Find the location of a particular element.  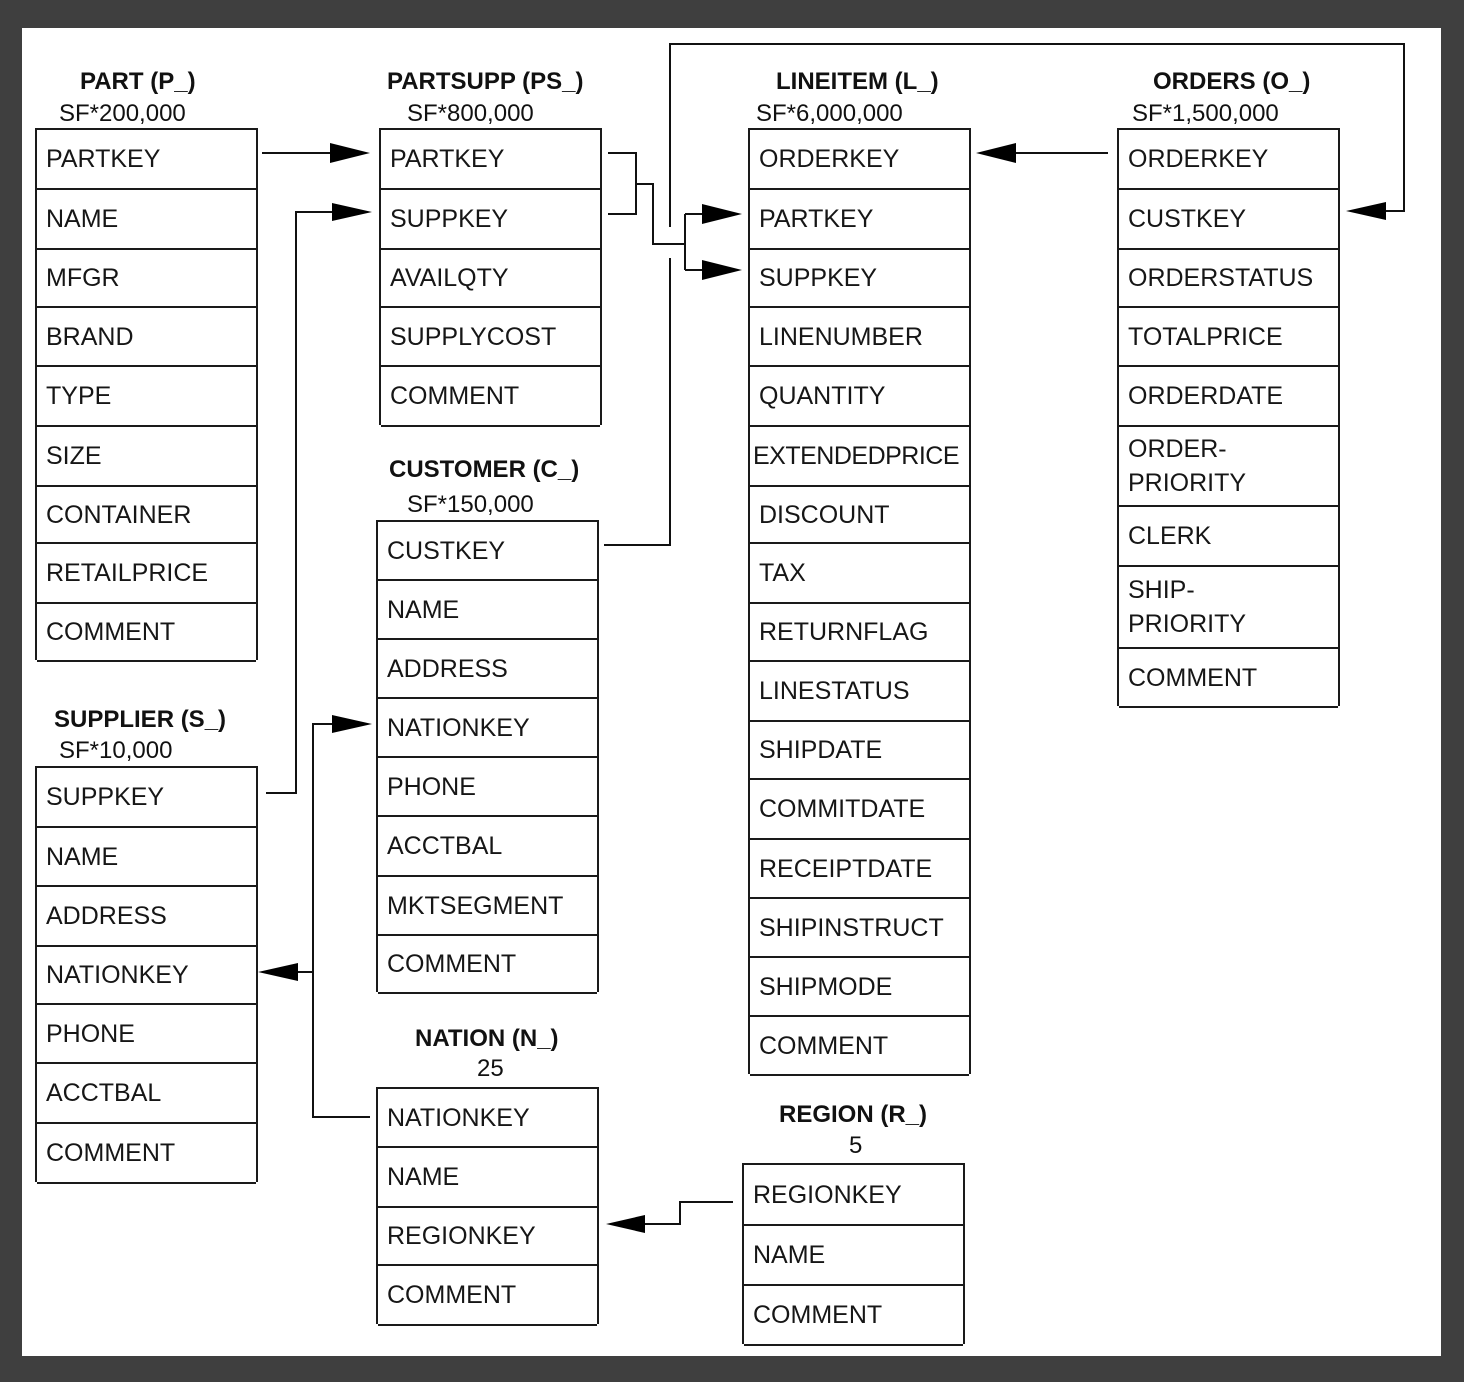

supplier-column-acctbal: ACCTBAL is located at coordinates (146, 1094).